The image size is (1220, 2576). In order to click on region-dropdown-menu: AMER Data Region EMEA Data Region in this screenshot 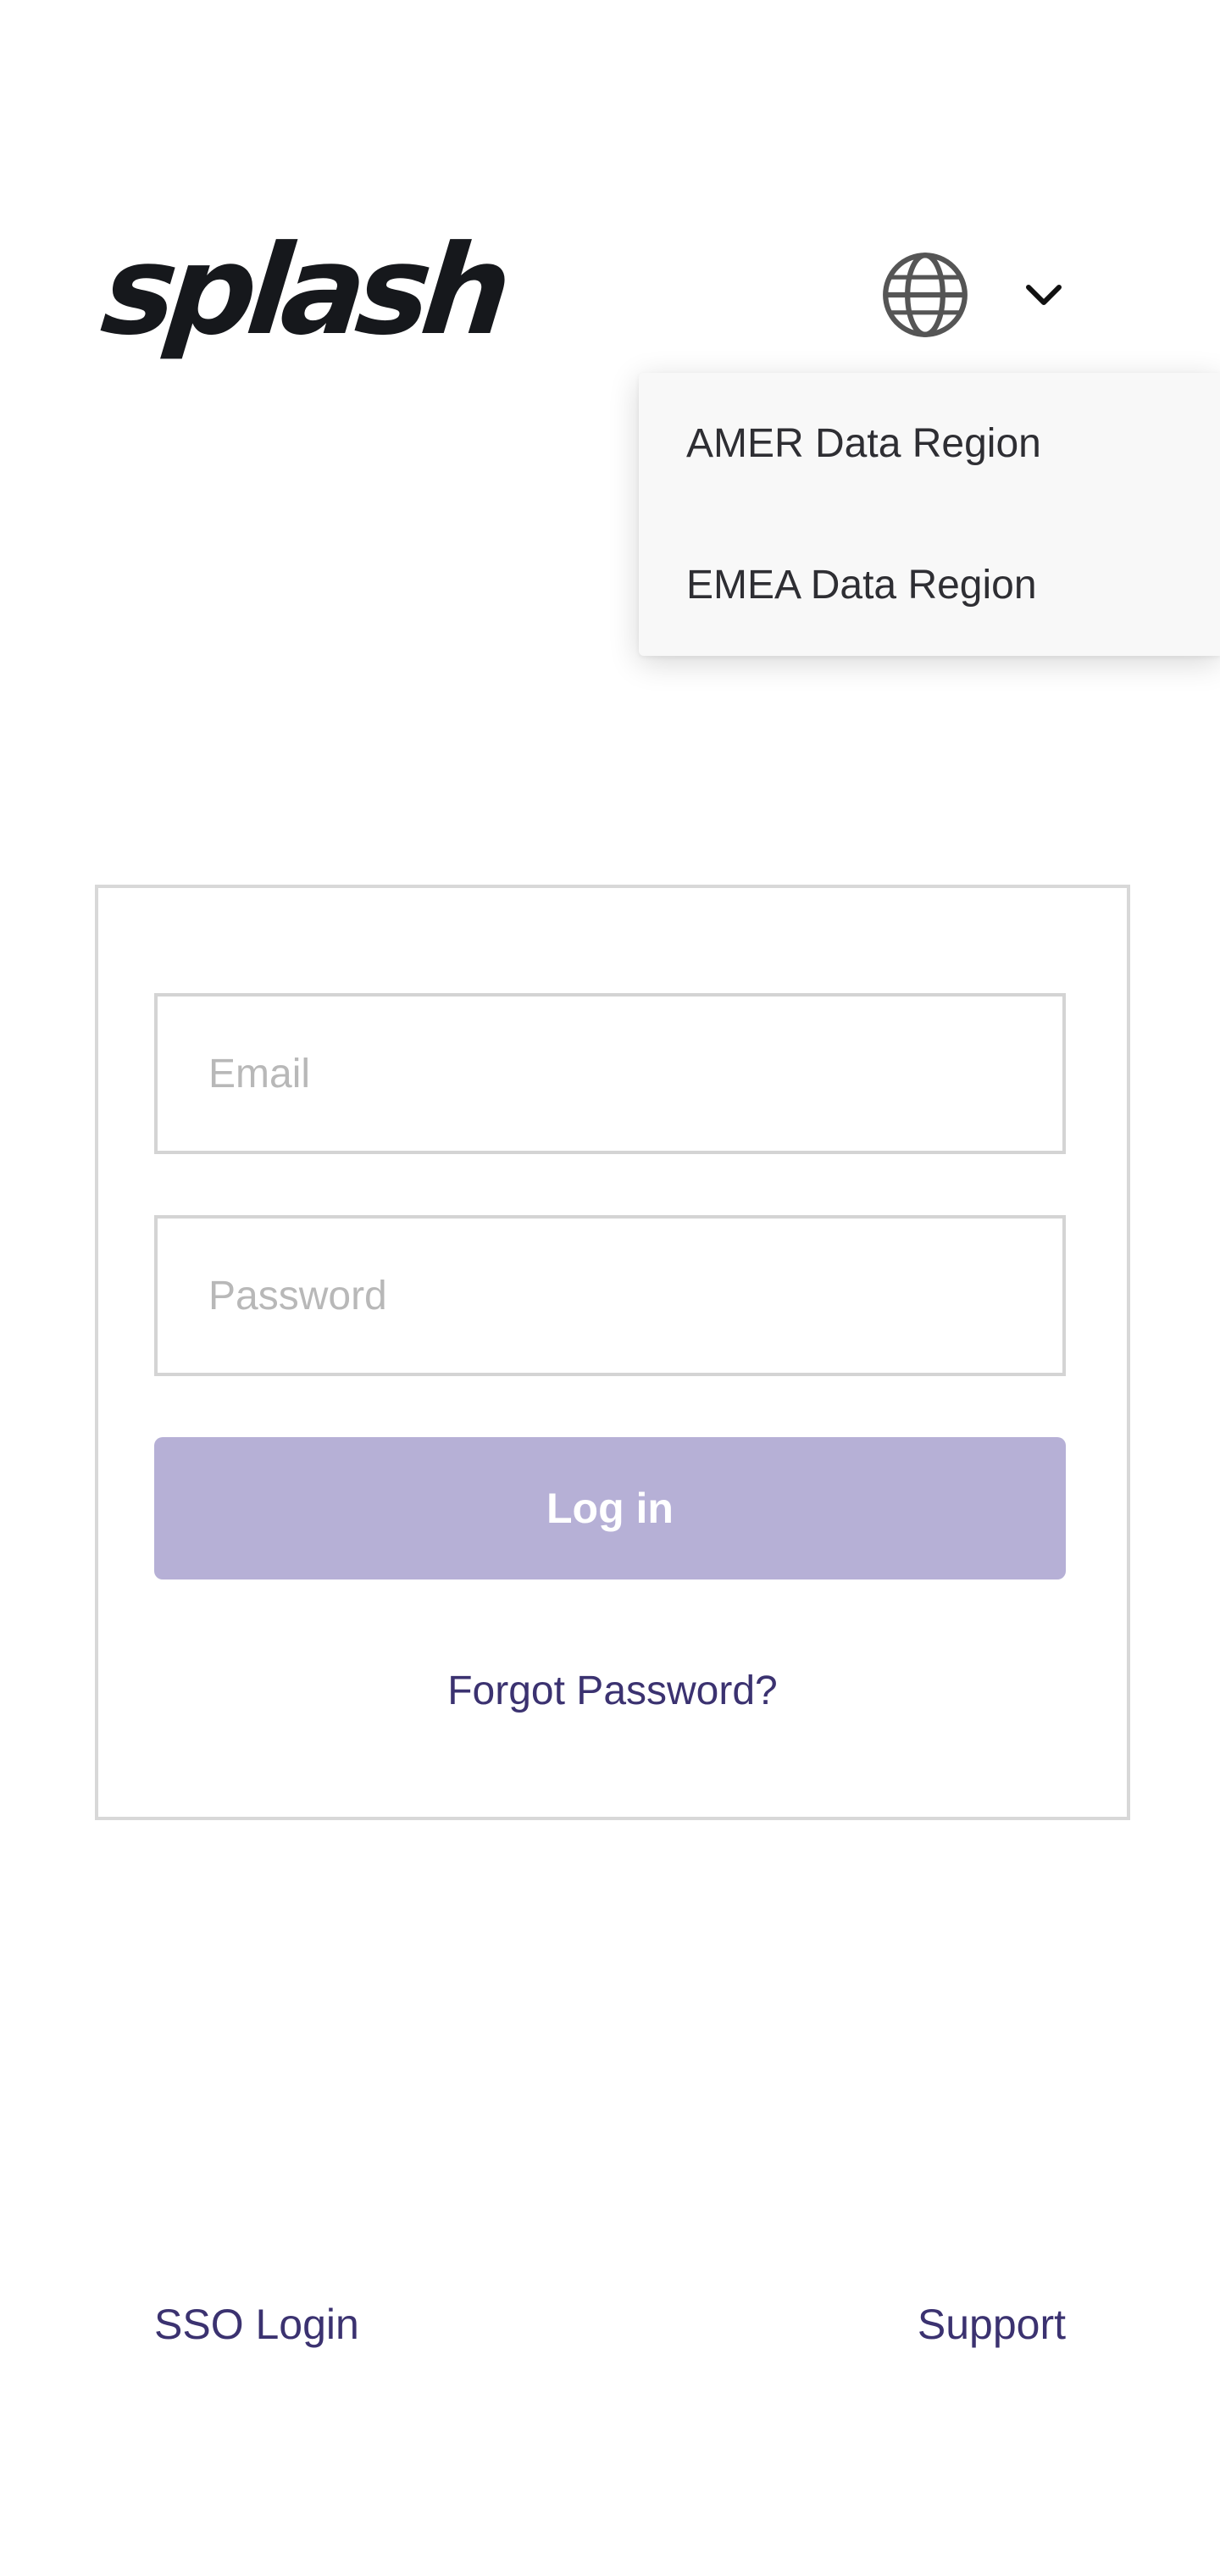, I will do `click(929, 514)`.